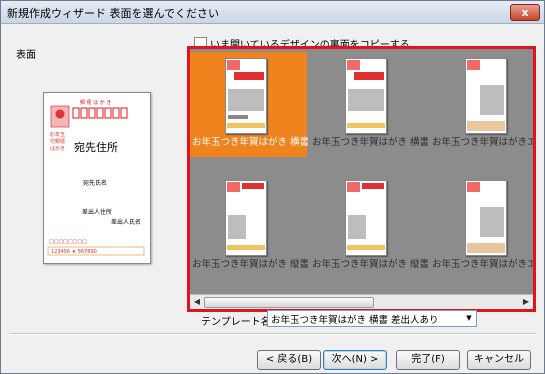 The image size is (545, 374). I want to click on template-item-5: お年玉つき年賀はがき 縦書 差出人なし, so click(369, 226).